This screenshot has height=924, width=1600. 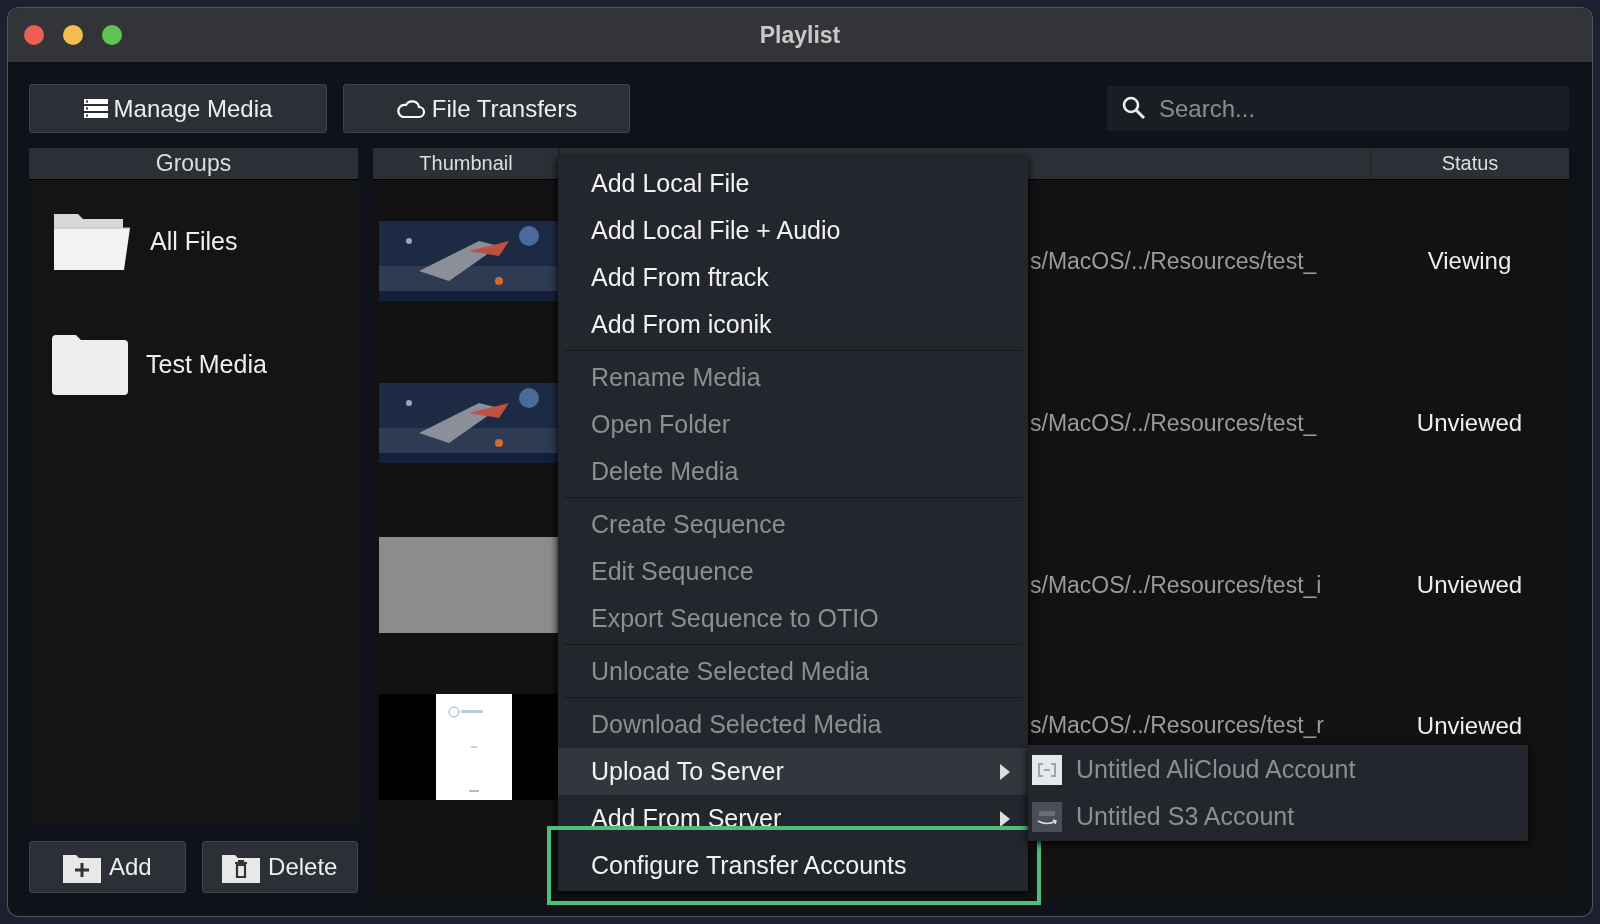 What do you see at coordinates (73, 35) in the screenshot?
I see `minimize-button` at bounding box center [73, 35].